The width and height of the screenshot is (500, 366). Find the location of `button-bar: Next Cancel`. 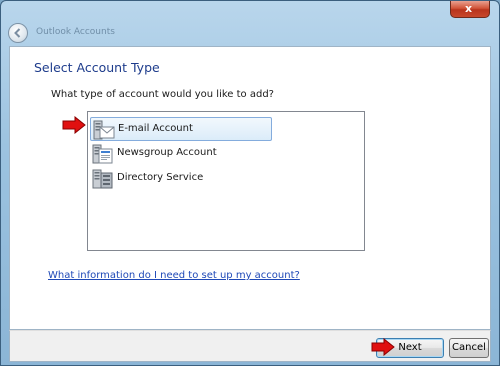

button-bar: Next Cancel is located at coordinates (250, 346).